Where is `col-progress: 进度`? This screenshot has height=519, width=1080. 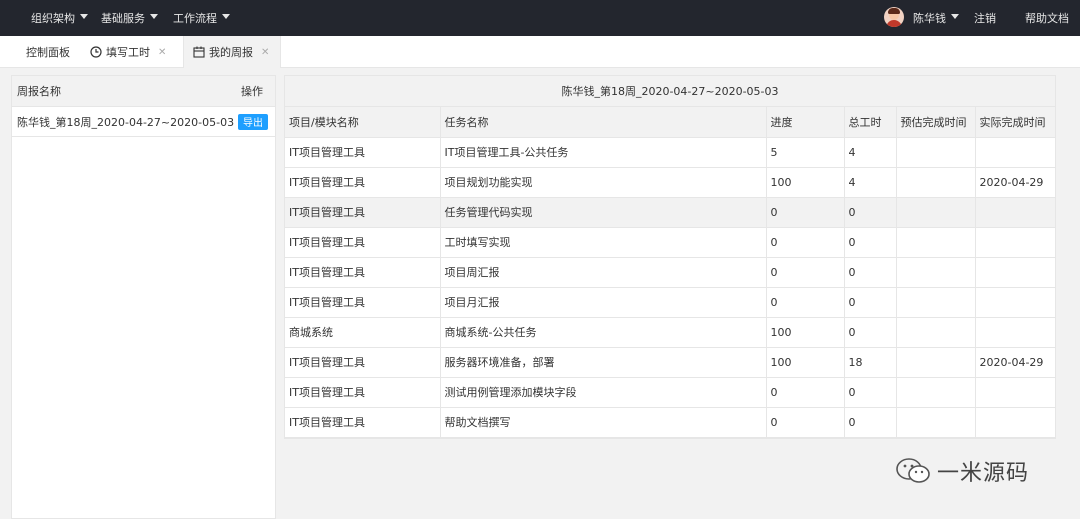 col-progress: 进度 is located at coordinates (805, 122).